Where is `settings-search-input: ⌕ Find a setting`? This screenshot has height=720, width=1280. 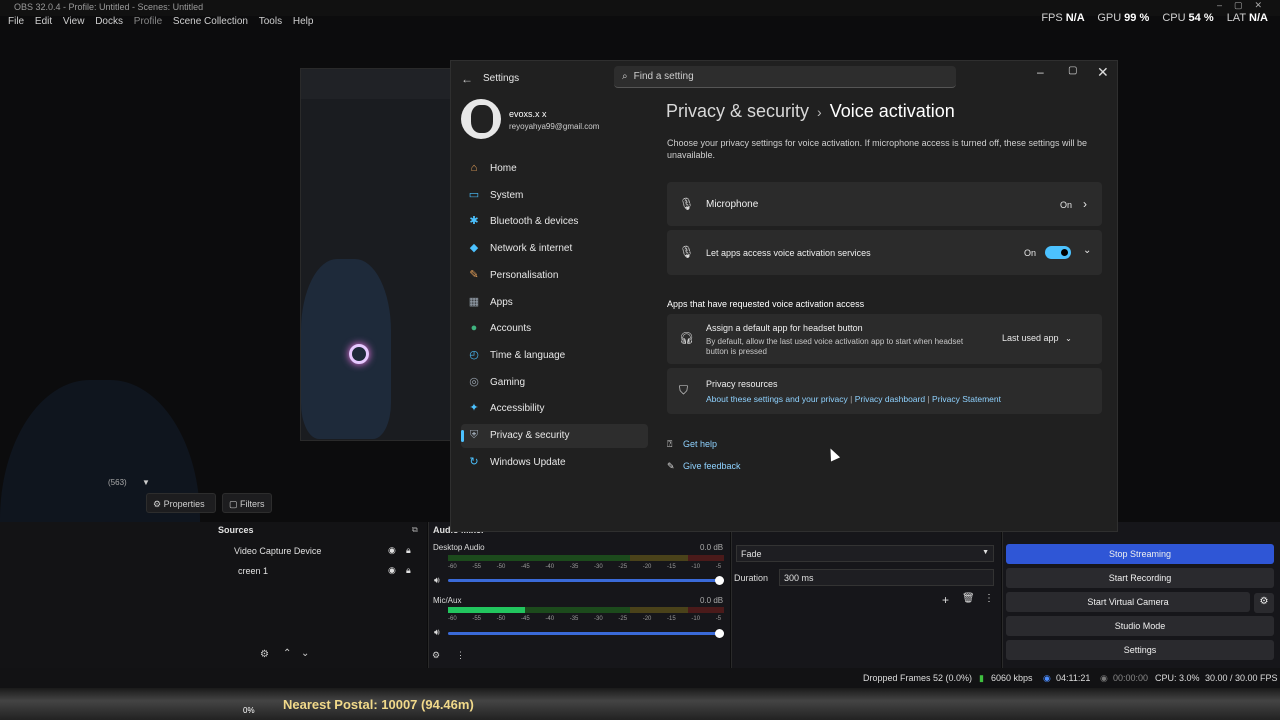
settings-search-input: ⌕ Find a setting is located at coordinates (785, 77).